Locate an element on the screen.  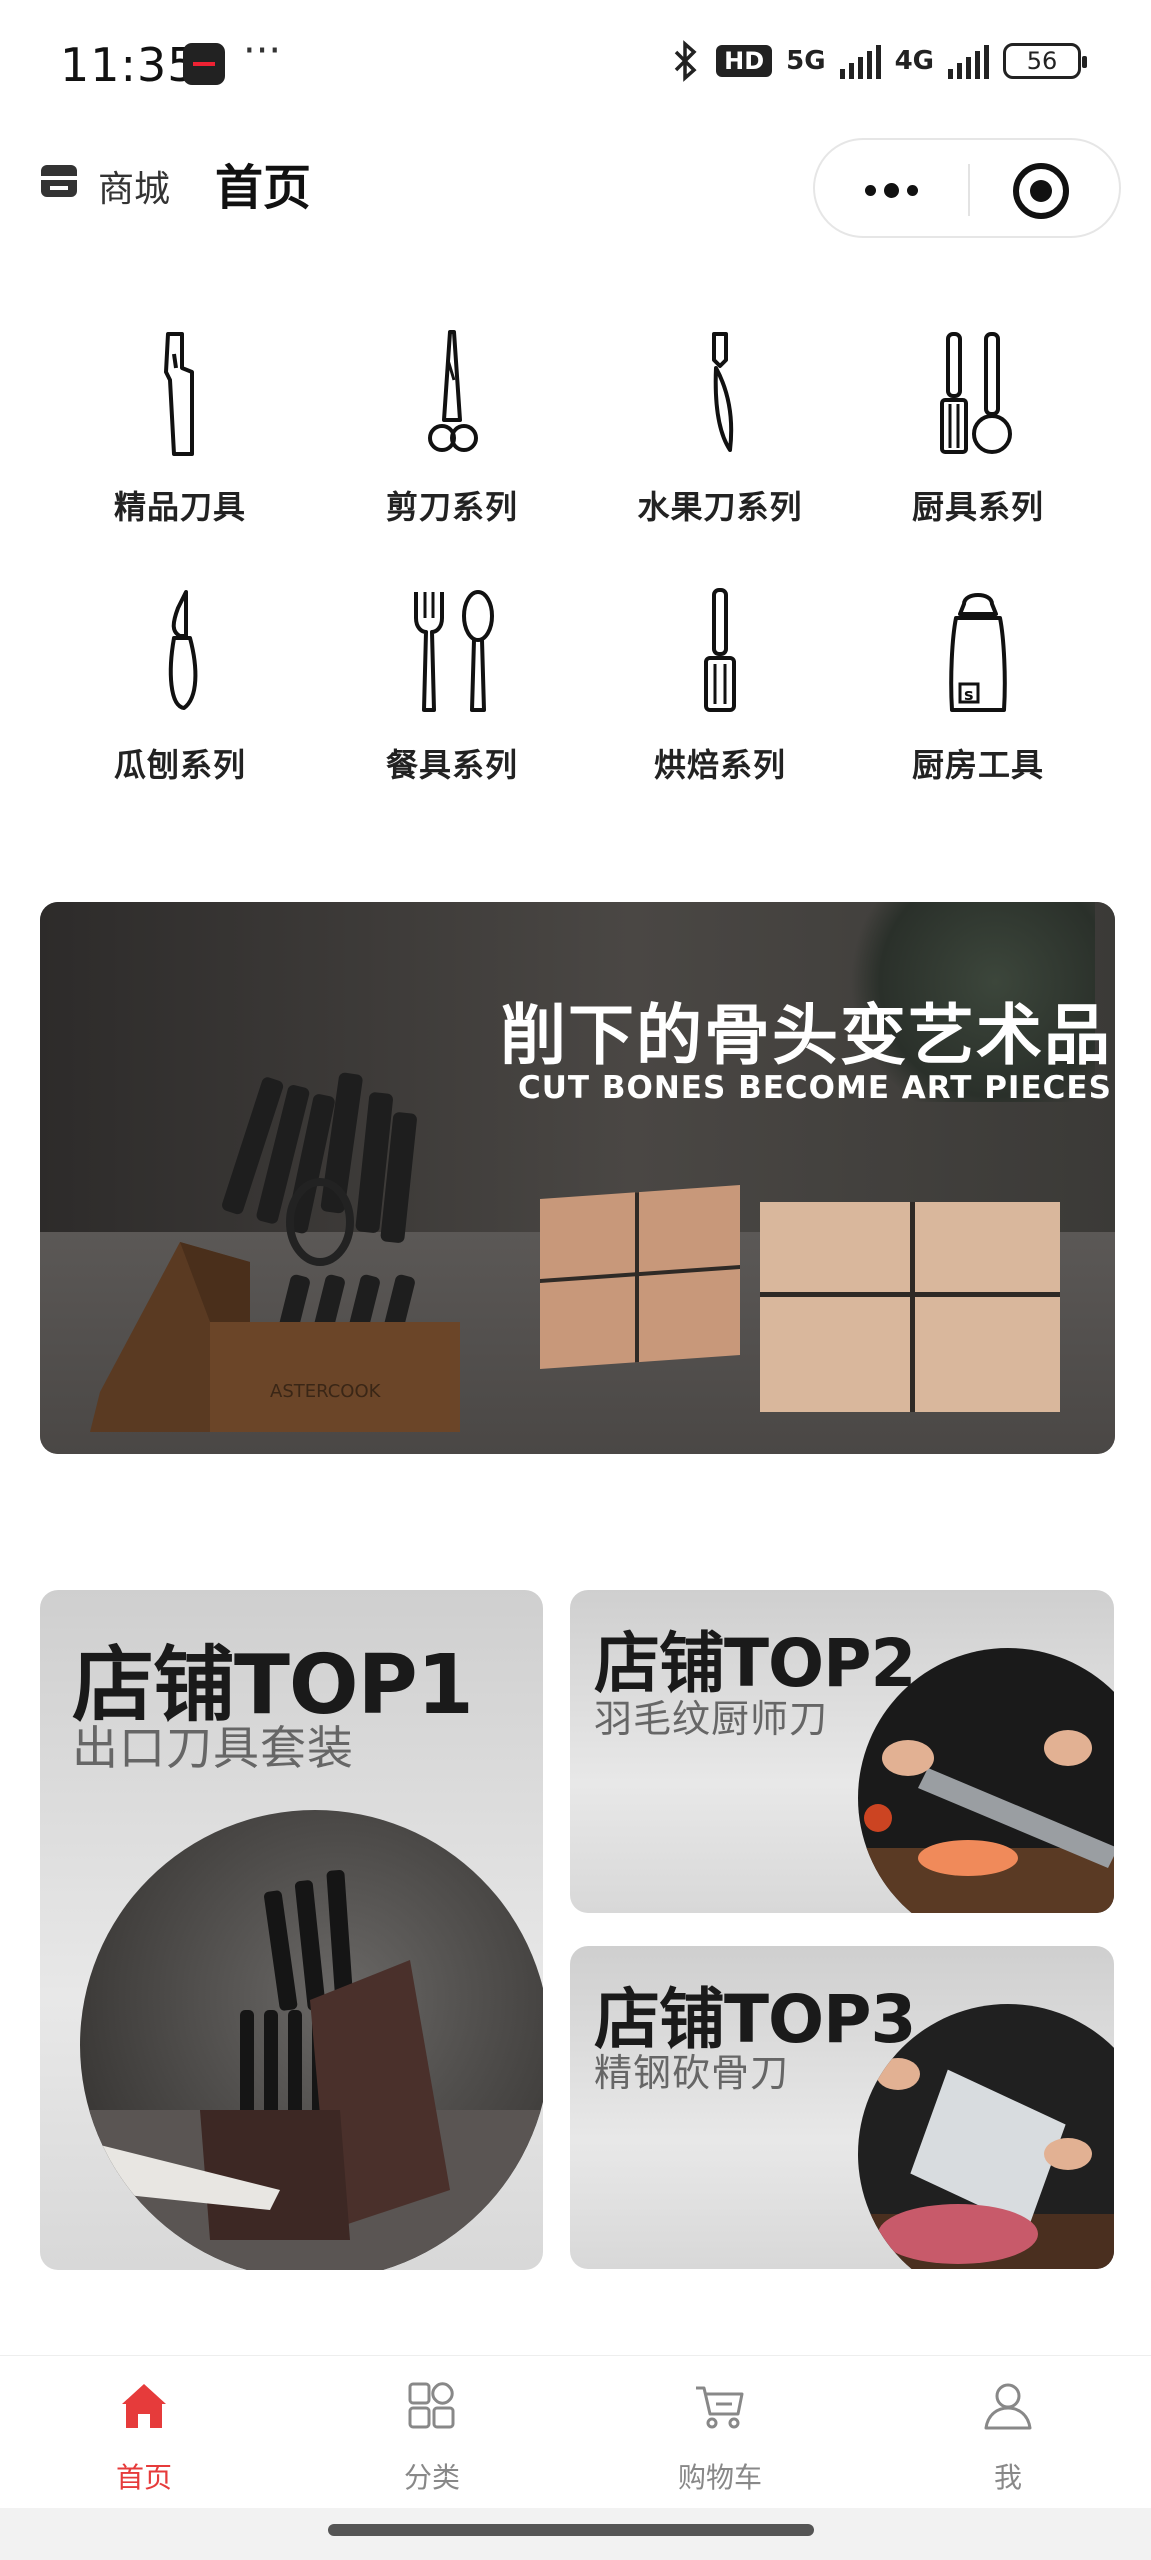
category-item: 烘焙系列 is located at coordinates (720, 693).